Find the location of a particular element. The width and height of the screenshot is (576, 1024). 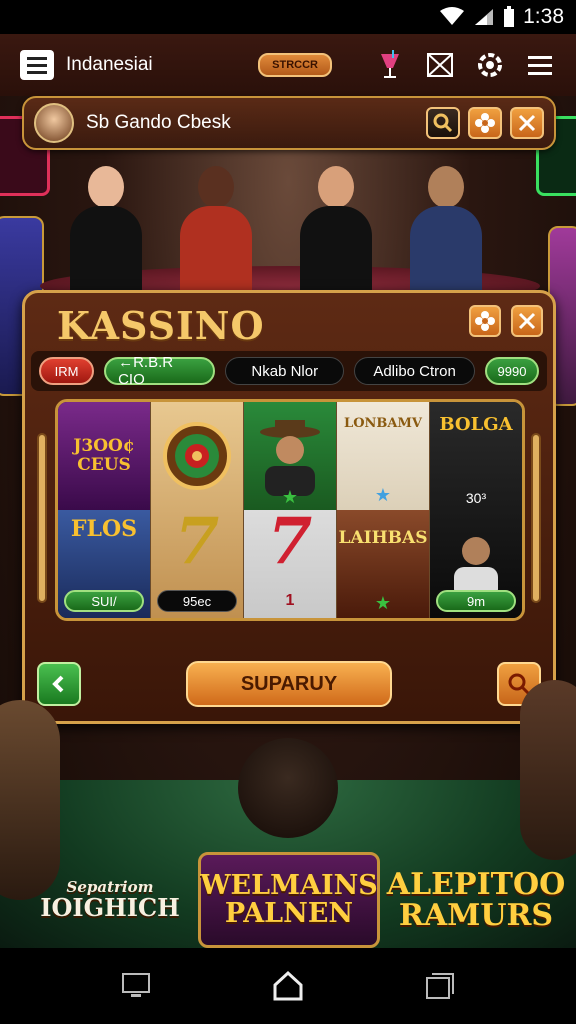

wifi-icon is located at coordinates (452, 16).